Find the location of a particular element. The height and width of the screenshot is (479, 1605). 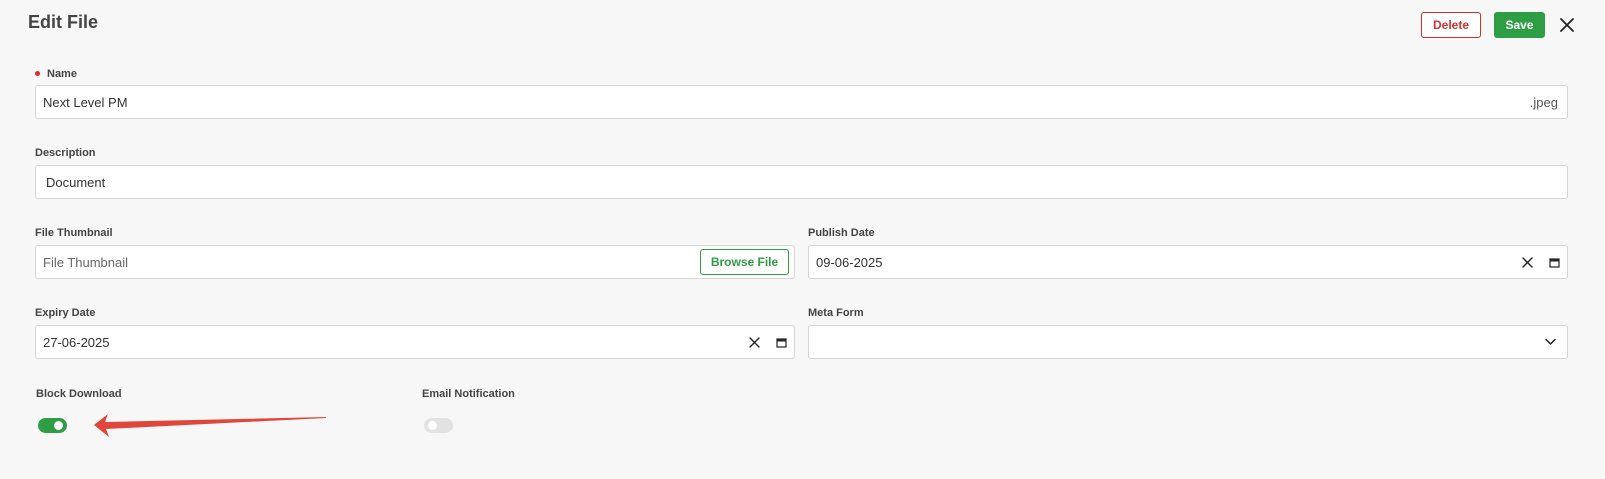

name-label-text: Name is located at coordinates (62, 74).